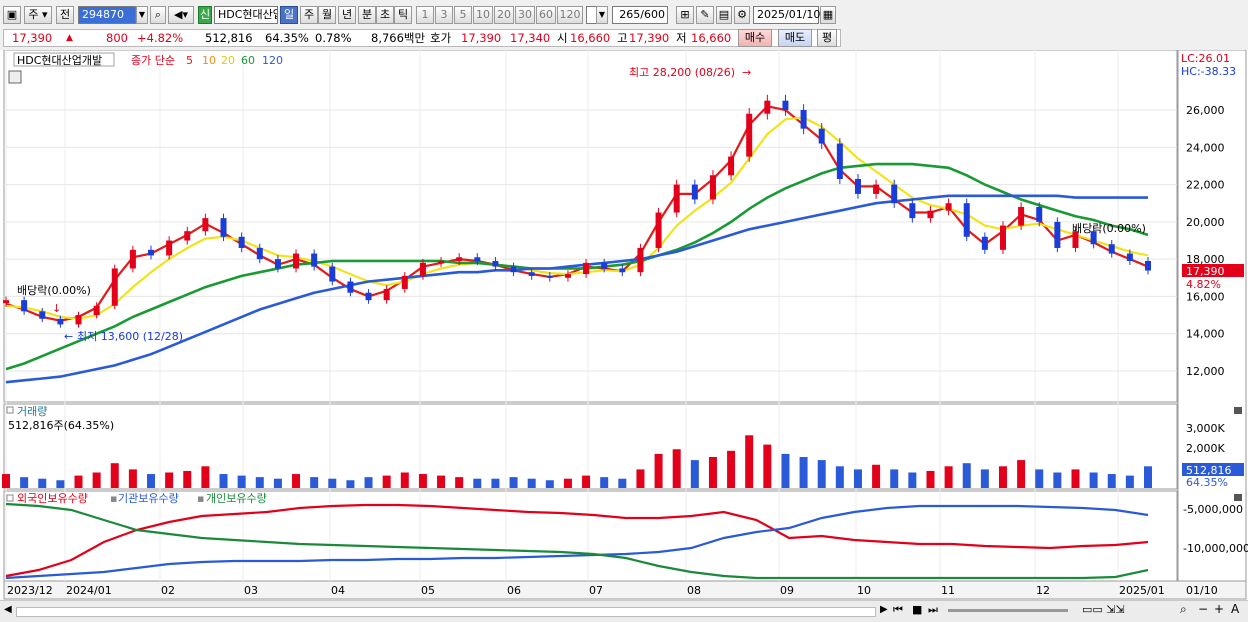 The image size is (1248, 622). I want to click on layout-tools-icon: ▭▭ ⇲⇲, so click(1103, 609).